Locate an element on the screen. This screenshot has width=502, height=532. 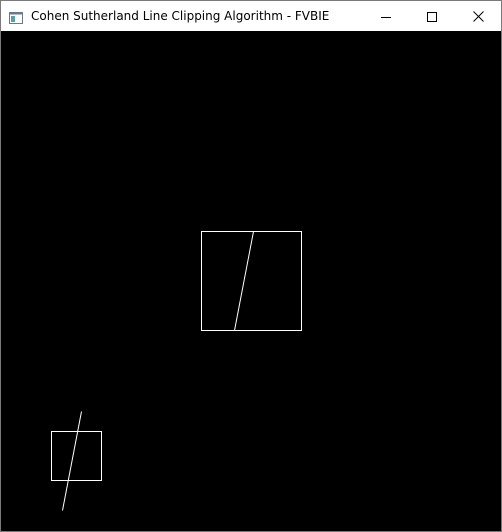
maximize-button is located at coordinates (432, 16).